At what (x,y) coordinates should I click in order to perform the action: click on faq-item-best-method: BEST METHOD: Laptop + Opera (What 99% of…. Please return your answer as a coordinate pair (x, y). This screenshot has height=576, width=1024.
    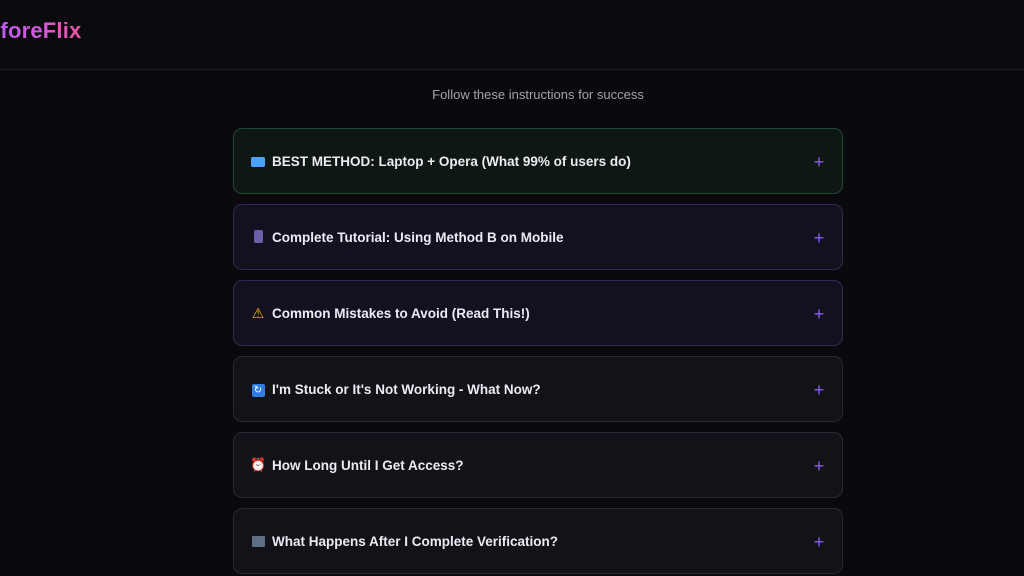
    Looking at the image, I should click on (538, 161).